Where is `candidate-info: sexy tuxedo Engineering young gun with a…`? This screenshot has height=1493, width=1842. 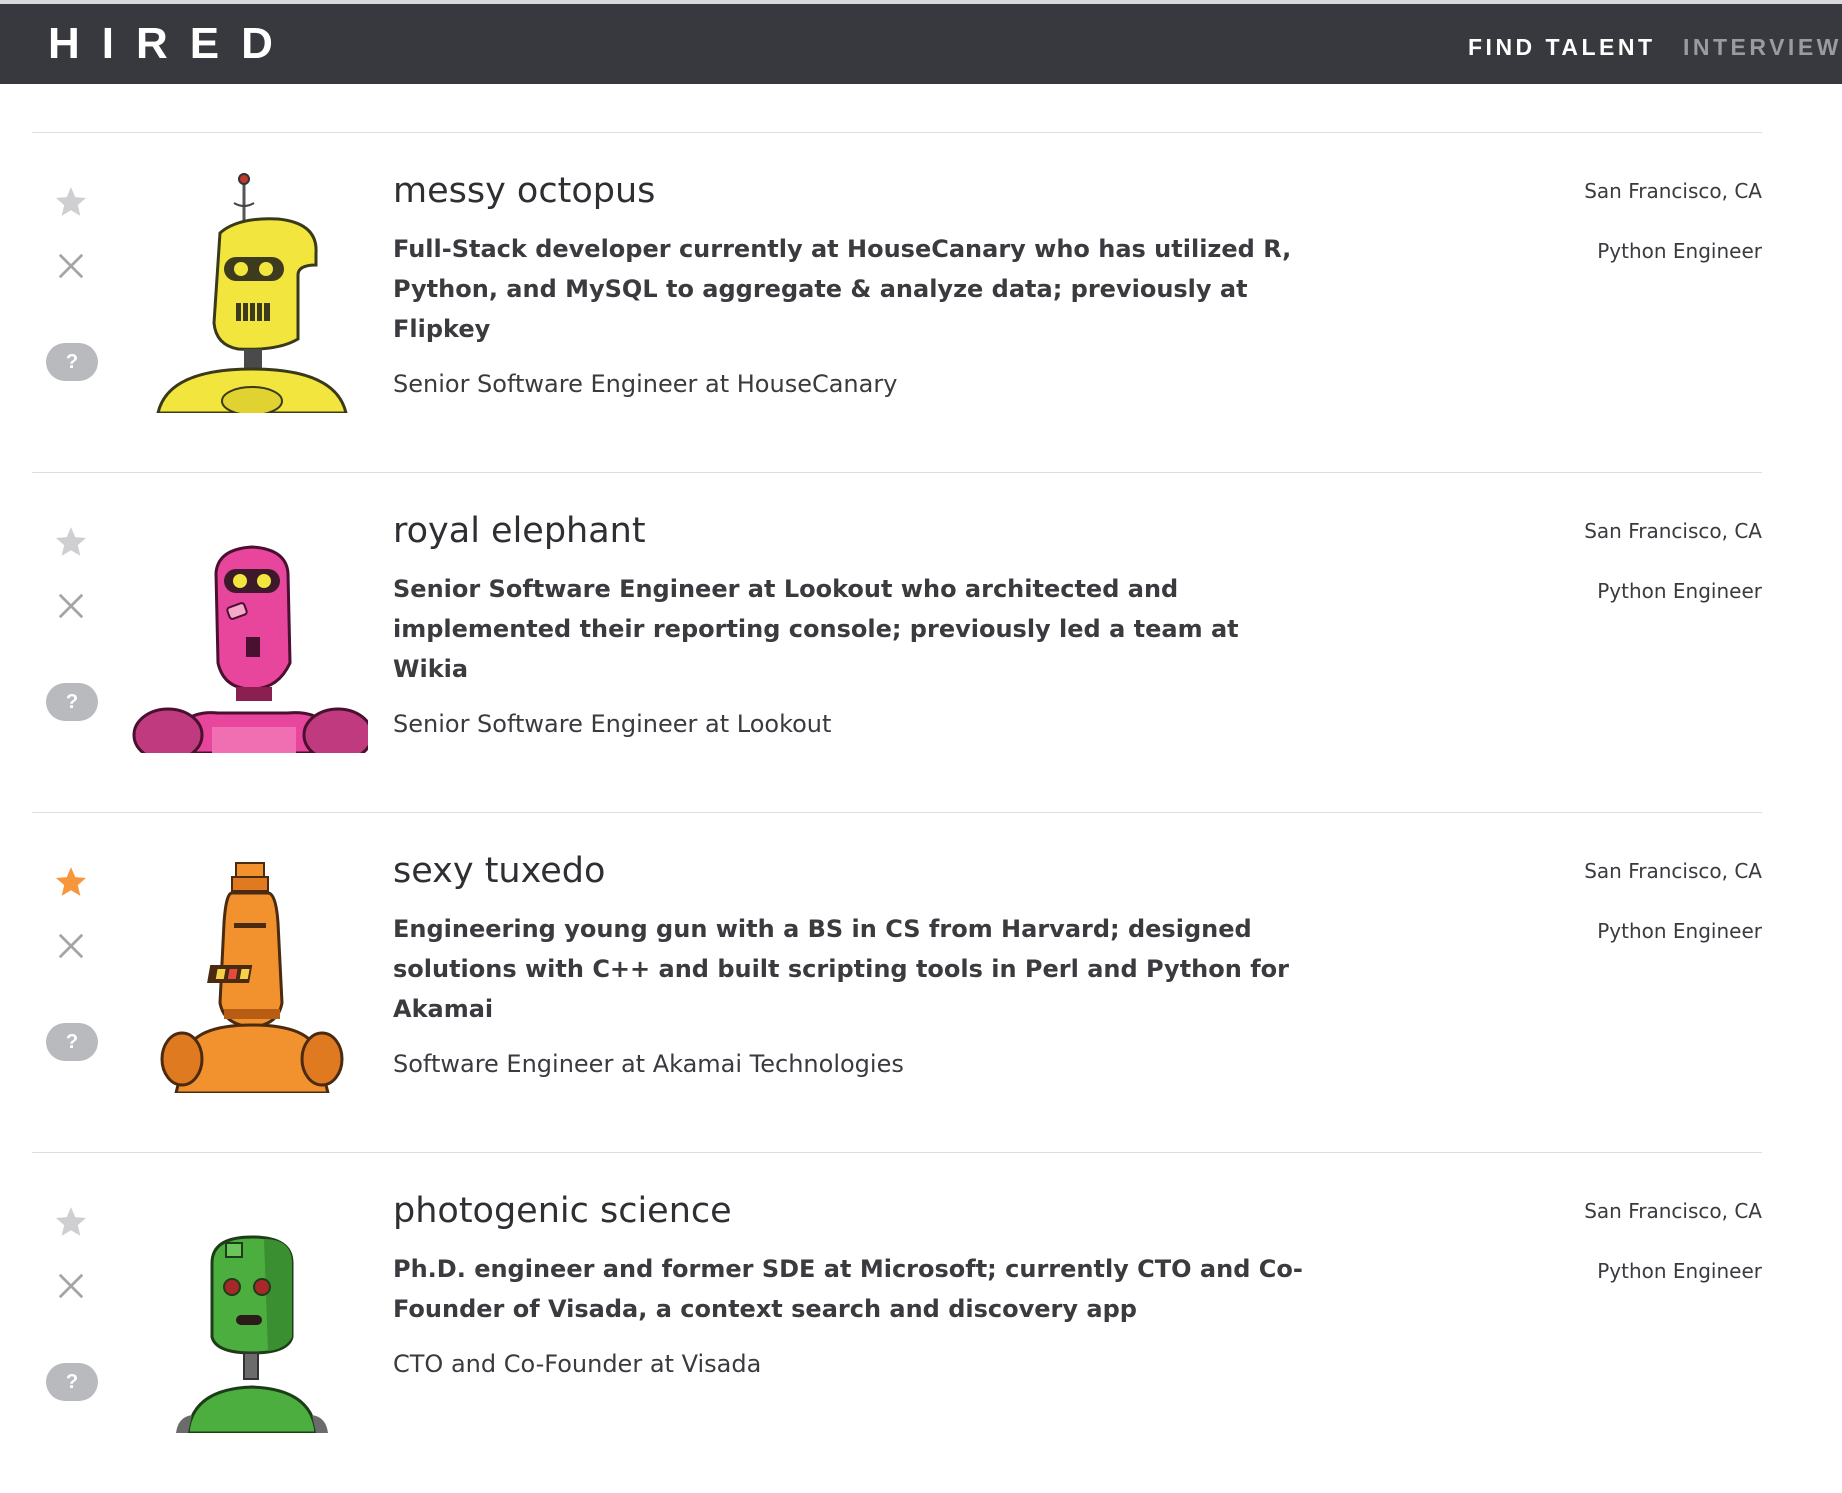 candidate-info: sexy tuxedo Engineering young gun with a… is located at coordinates (893, 964).